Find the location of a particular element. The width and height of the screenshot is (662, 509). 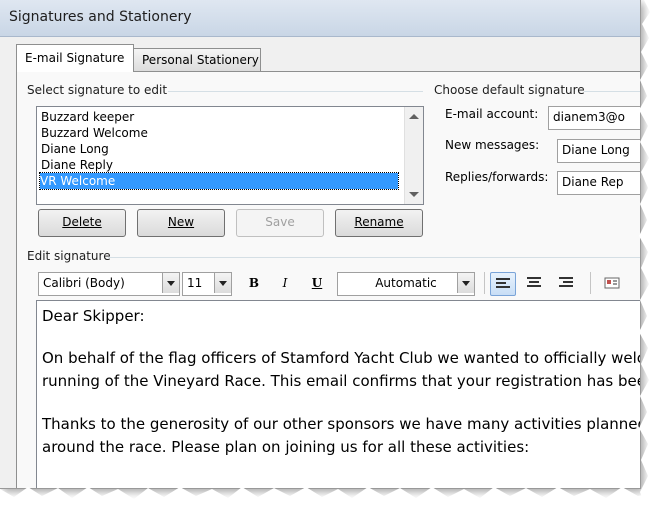

new-button-label: New is located at coordinates (181, 222).